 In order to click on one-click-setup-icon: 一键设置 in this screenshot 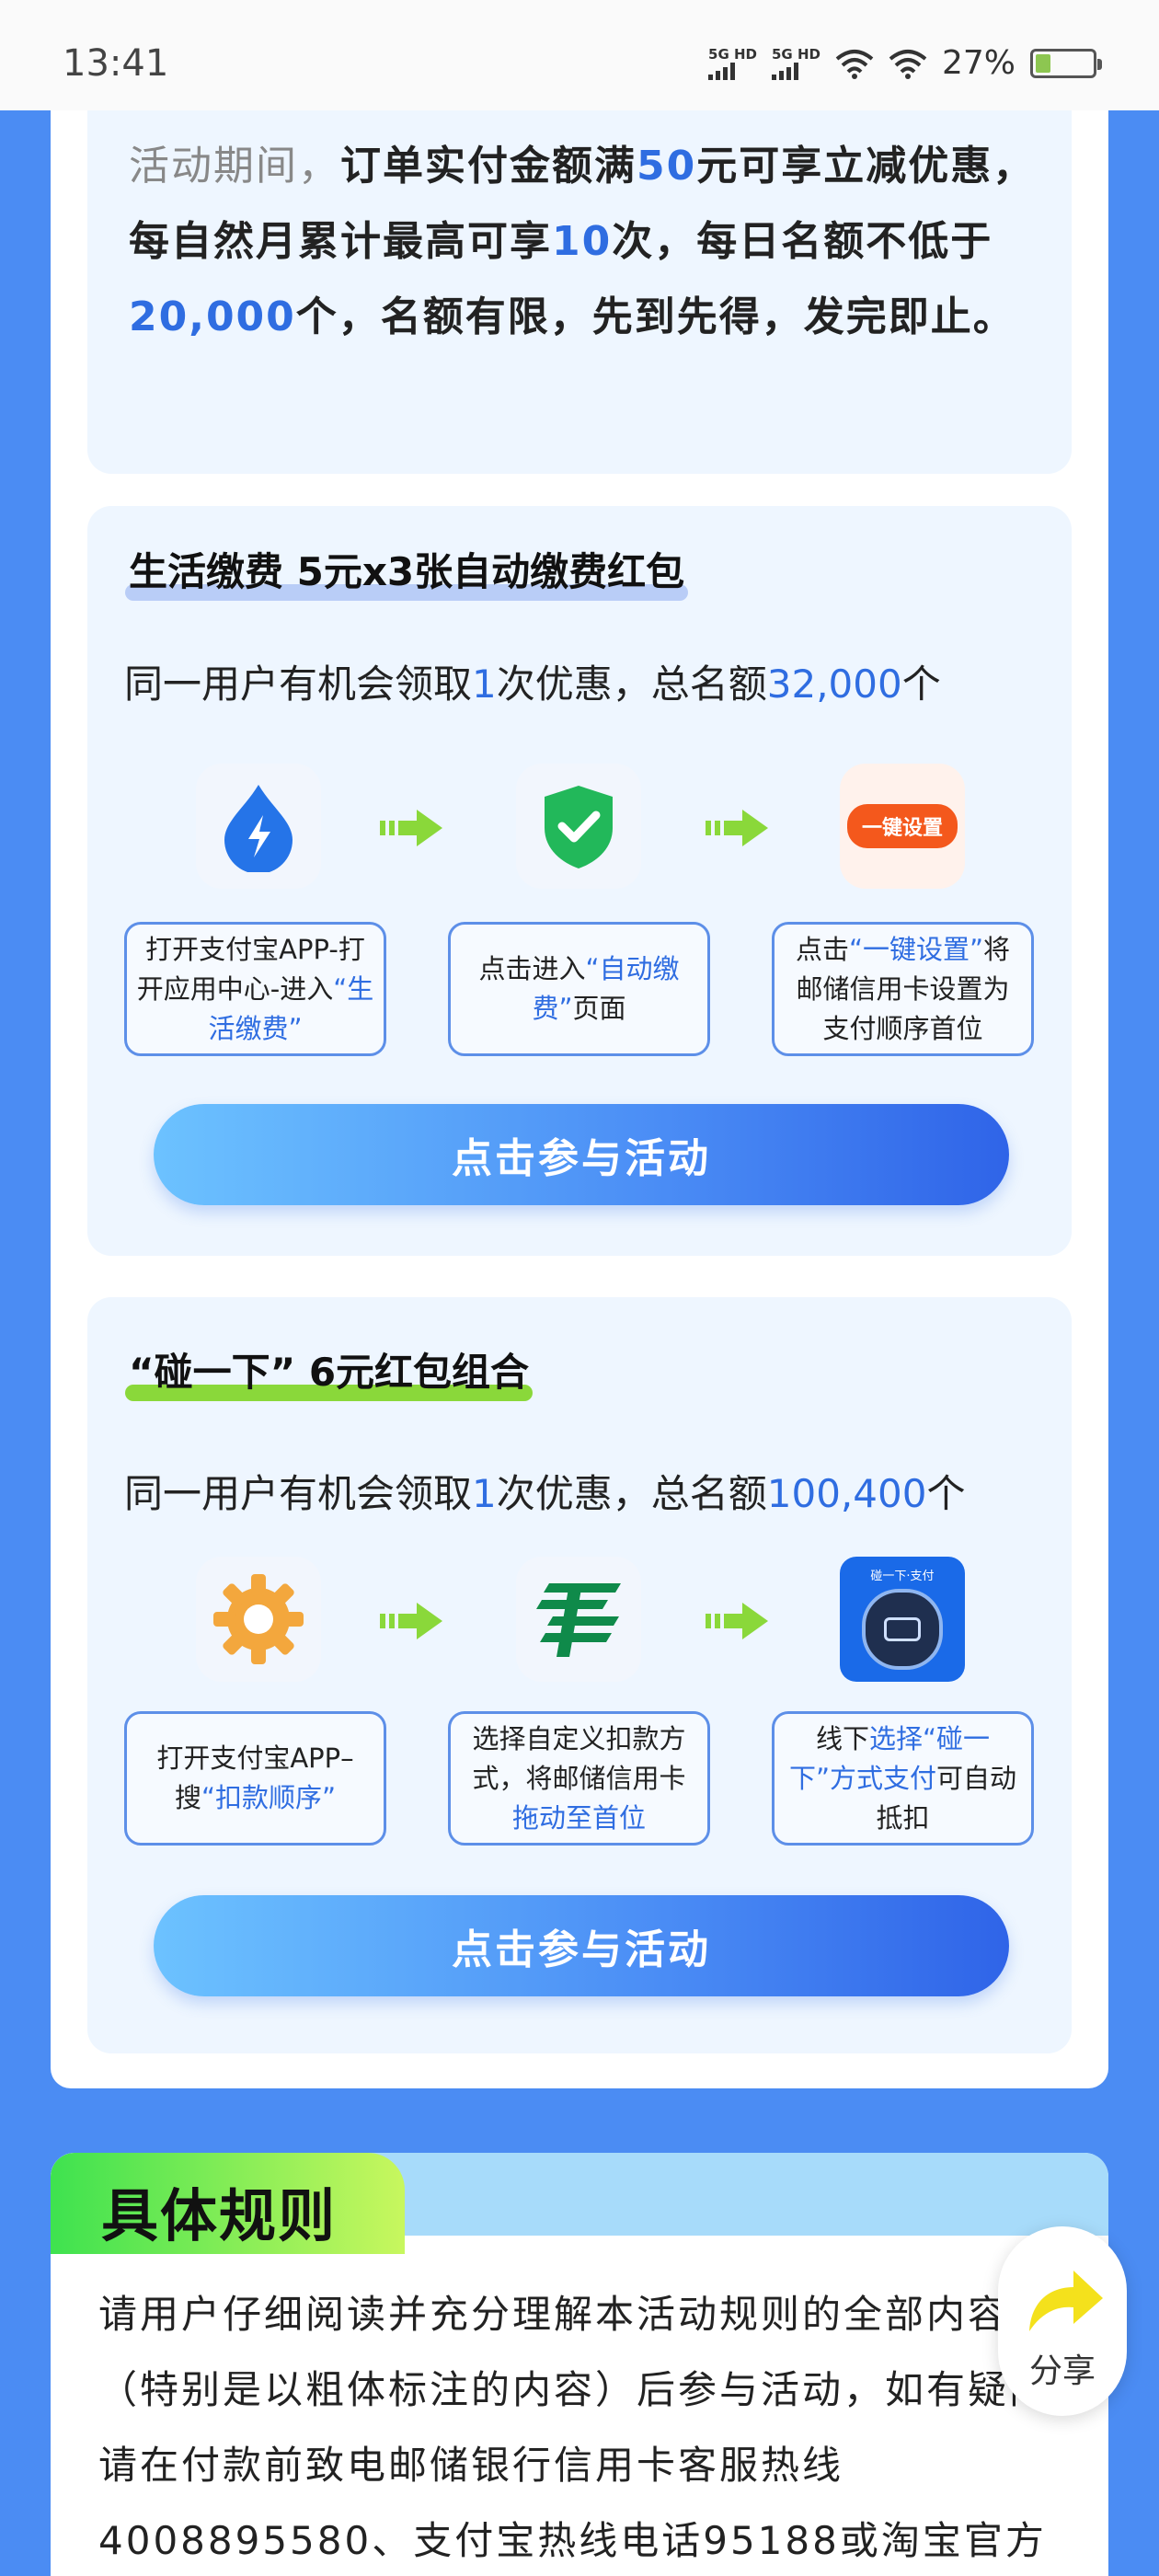, I will do `click(902, 826)`.